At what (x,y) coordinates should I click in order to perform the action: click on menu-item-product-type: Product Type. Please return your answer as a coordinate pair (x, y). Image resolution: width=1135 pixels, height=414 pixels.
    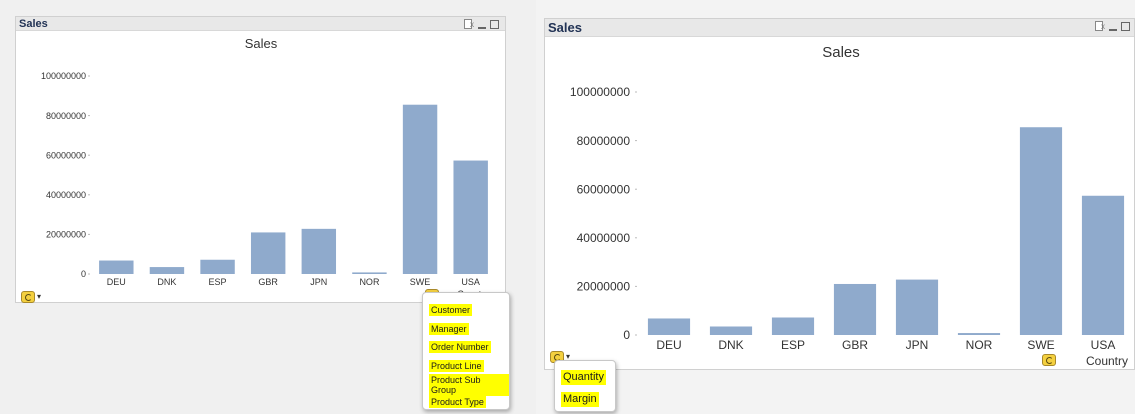
    Looking at the image, I should click on (457, 401).